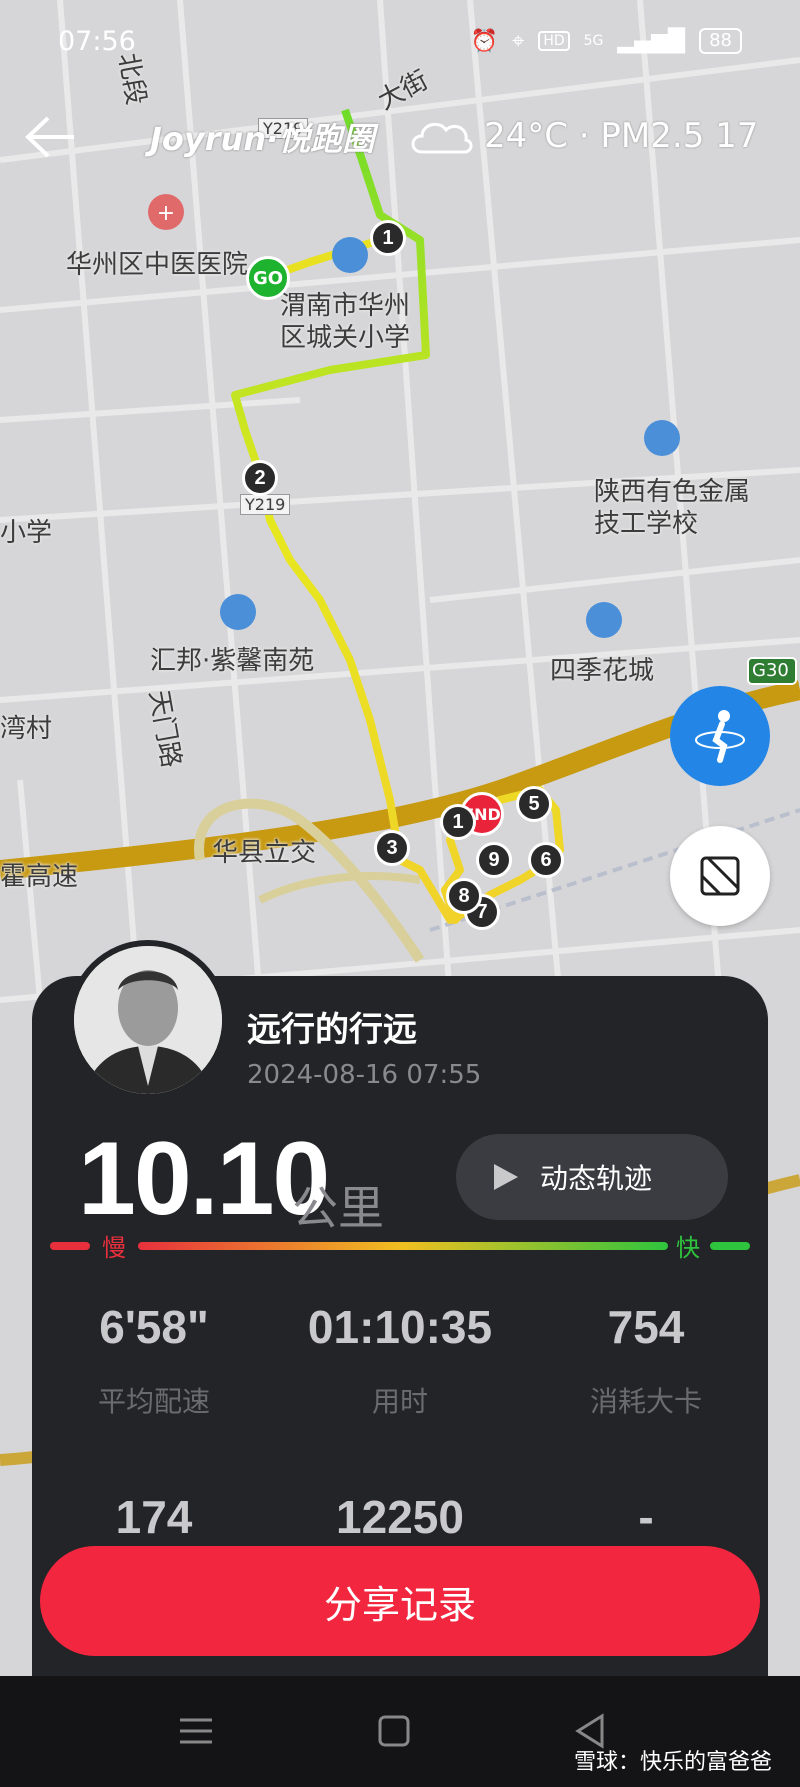  I want to click on map-toggle-button, so click(720, 876).